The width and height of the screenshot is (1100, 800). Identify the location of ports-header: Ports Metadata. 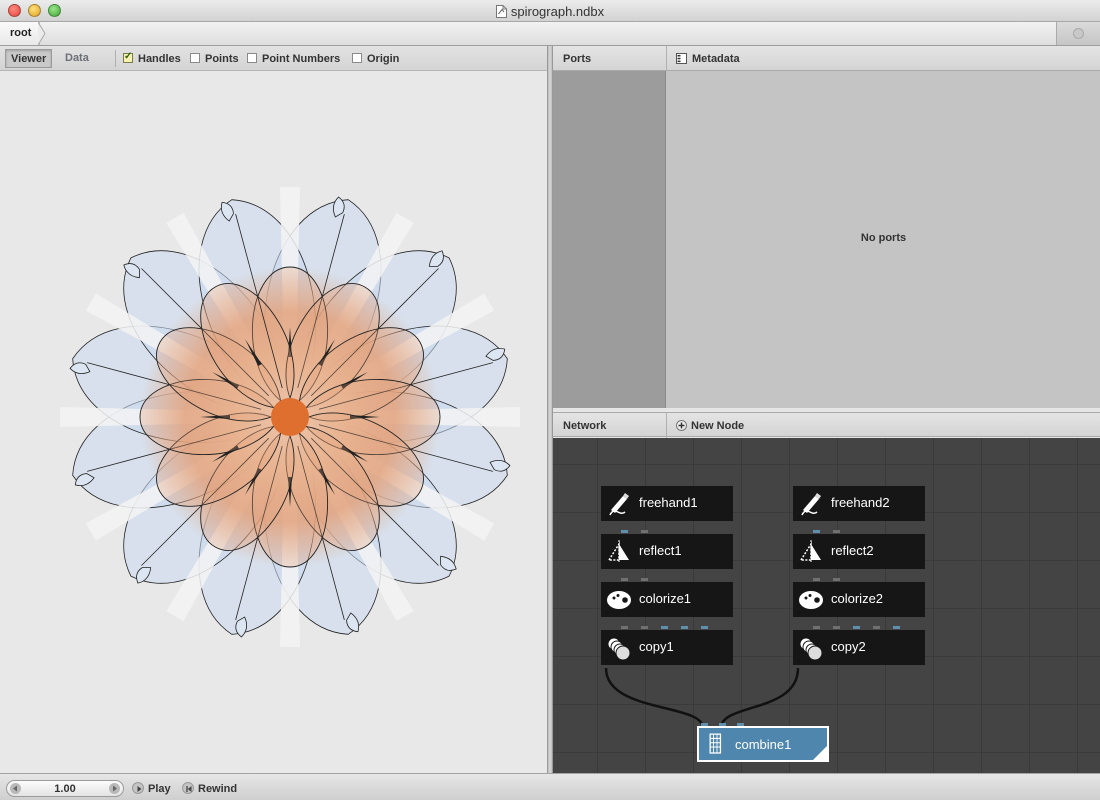
(826, 58).